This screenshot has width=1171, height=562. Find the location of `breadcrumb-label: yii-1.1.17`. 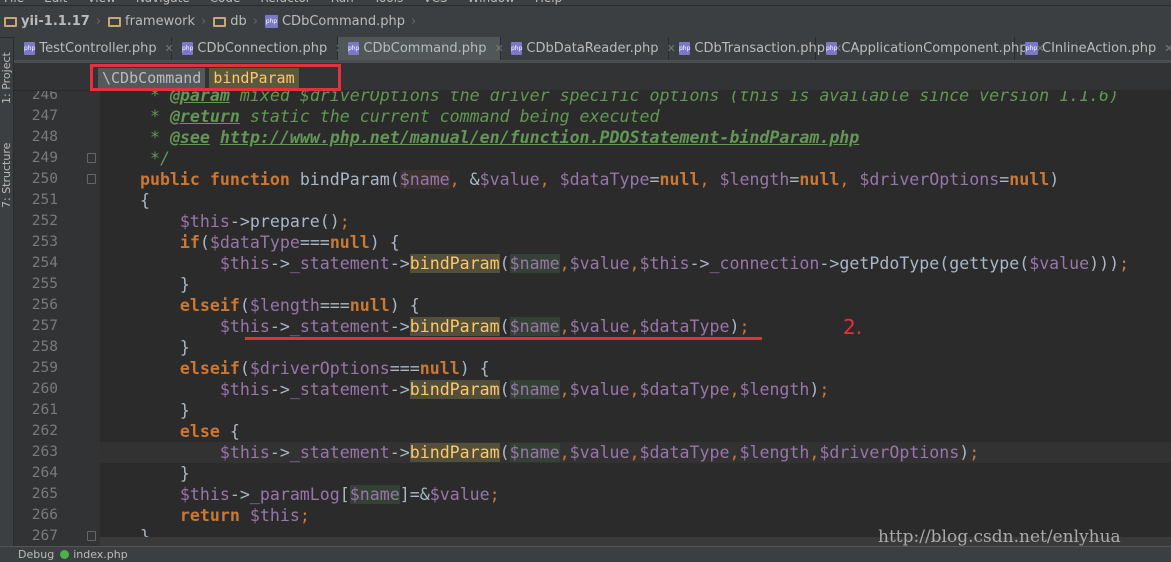

breadcrumb-label: yii-1.1.17 is located at coordinates (55, 21).